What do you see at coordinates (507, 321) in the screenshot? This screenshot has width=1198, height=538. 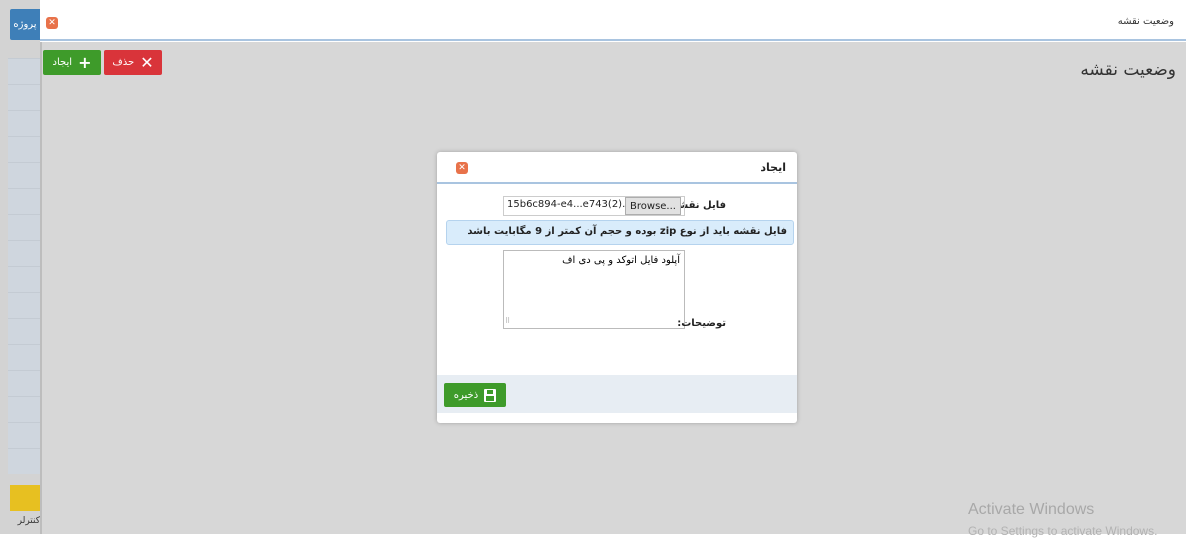 I see `resize-grip-icon: ⠿` at bounding box center [507, 321].